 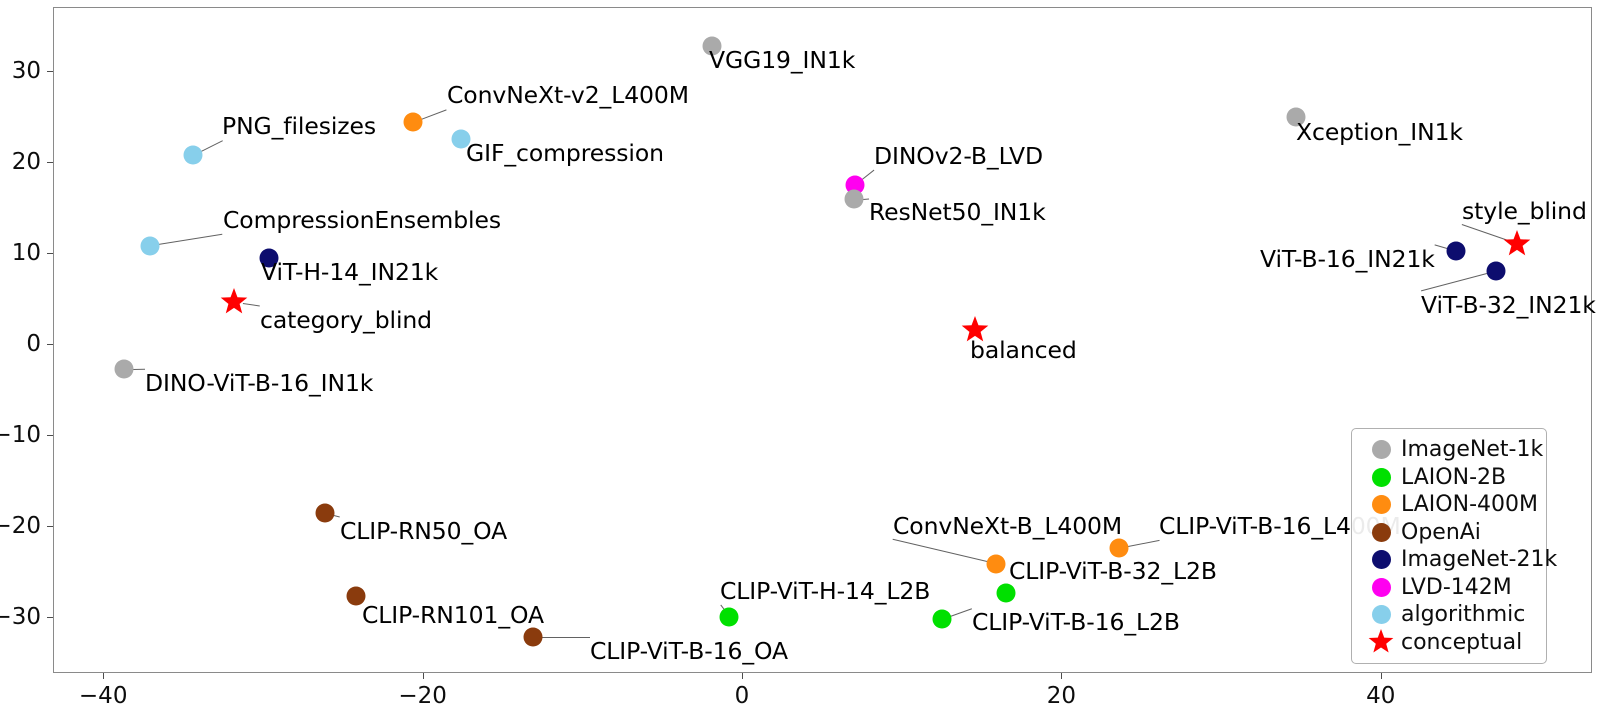 What do you see at coordinates (1472, 450) in the screenshot?
I see `legend-item-label: ImageNet-1k` at bounding box center [1472, 450].